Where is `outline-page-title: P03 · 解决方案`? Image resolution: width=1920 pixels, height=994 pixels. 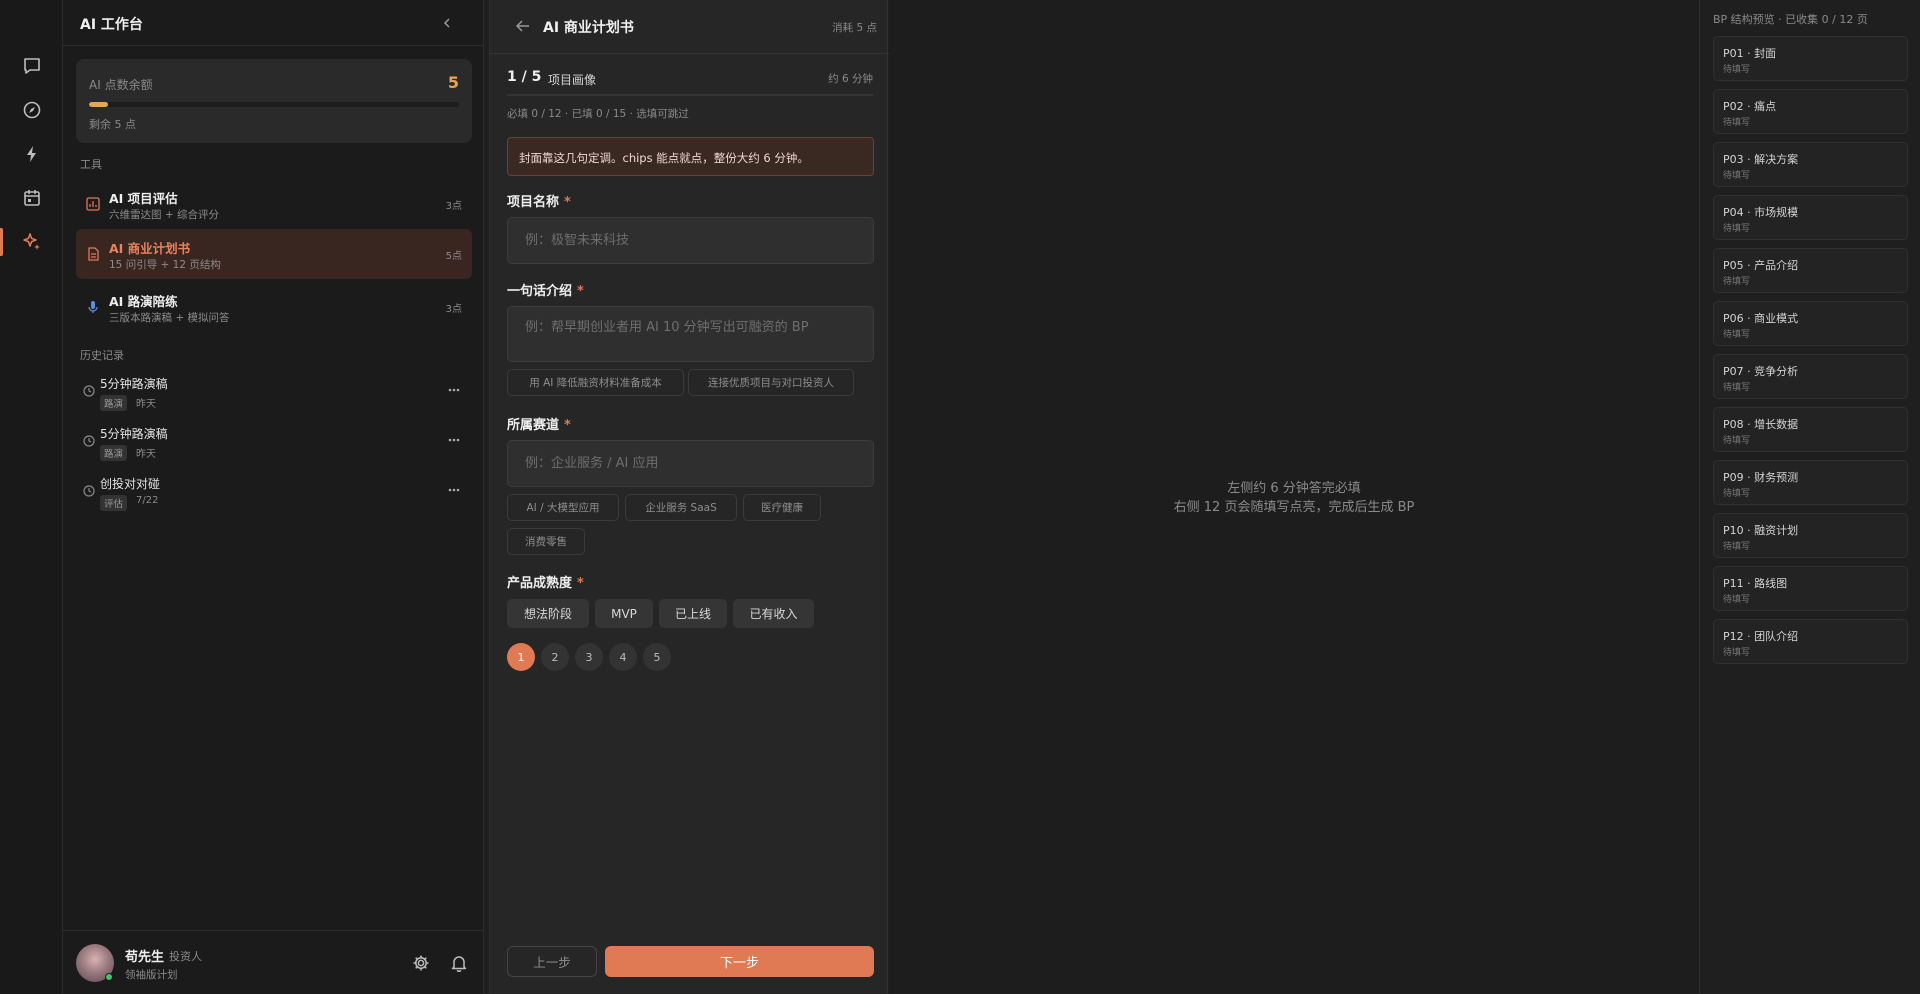
outline-page-title: P03 · 解决方案 is located at coordinates (1761, 159).